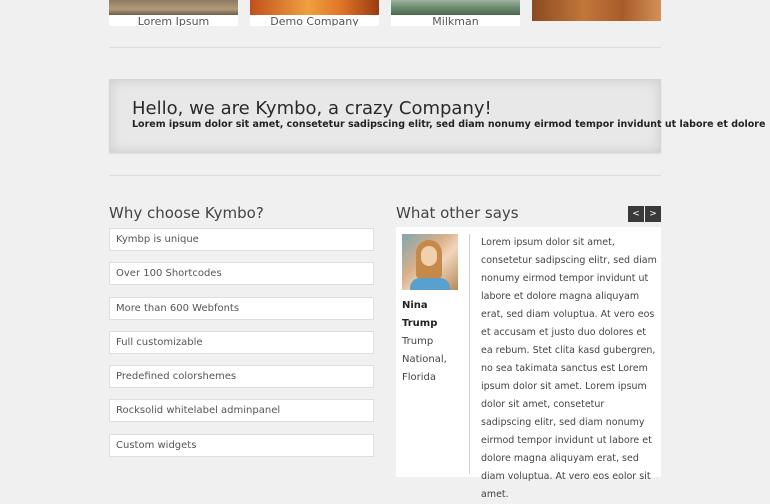  Describe the element at coordinates (241, 308) in the screenshot. I see `feature-item: More than 600 Webfonts` at that location.